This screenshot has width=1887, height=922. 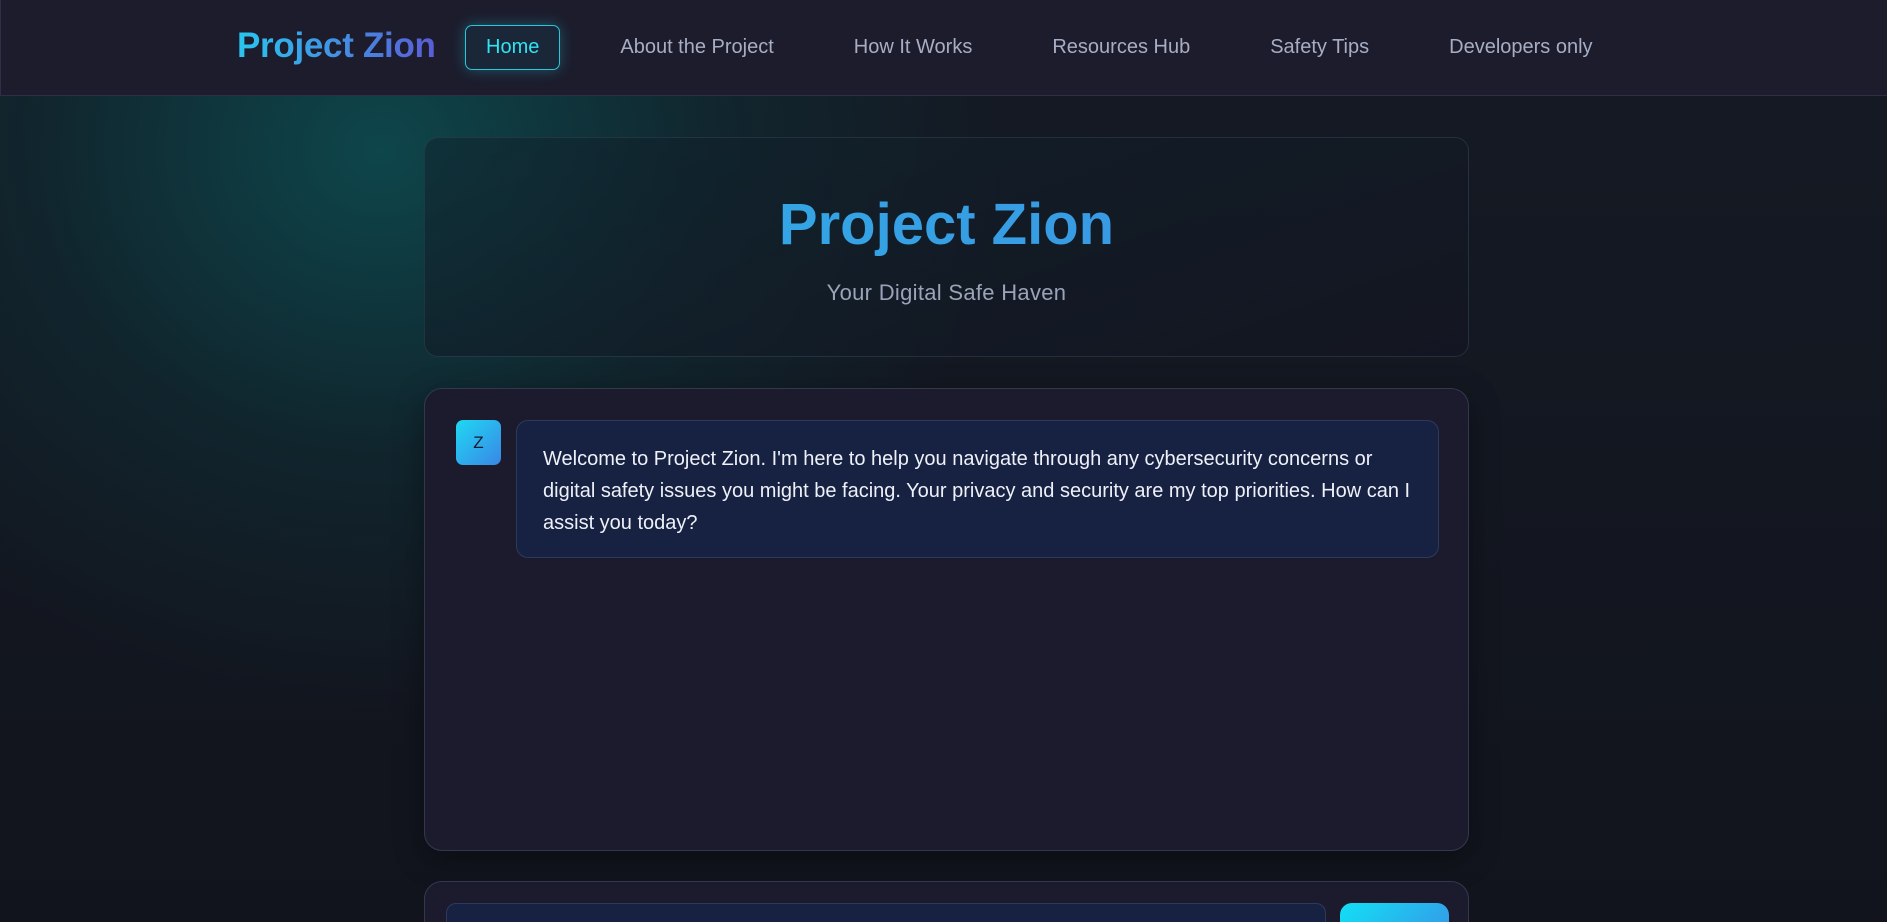 What do you see at coordinates (946, 224) in the screenshot?
I see `hero-title: Project Zion` at bounding box center [946, 224].